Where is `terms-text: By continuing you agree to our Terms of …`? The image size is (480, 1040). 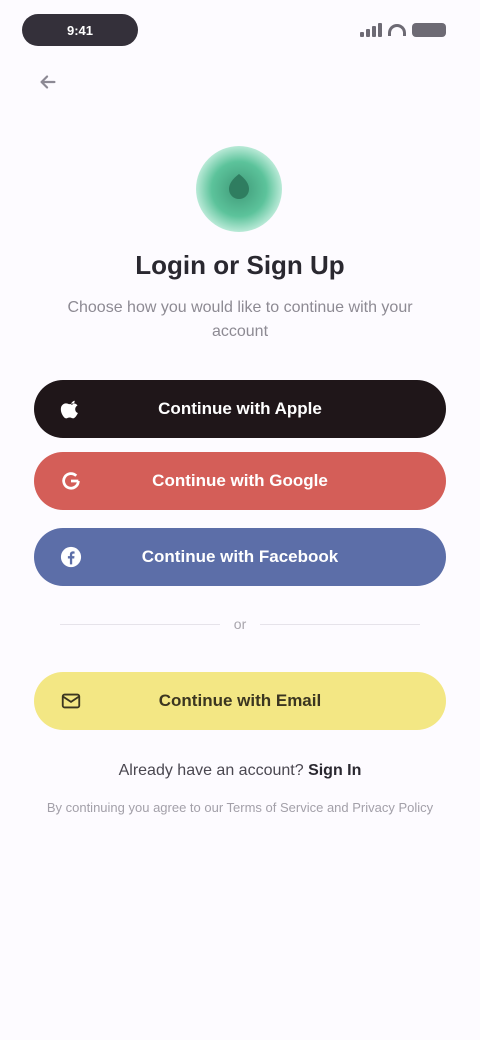 terms-text: By continuing you agree to our Terms of … is located at coordinates (240, 808).